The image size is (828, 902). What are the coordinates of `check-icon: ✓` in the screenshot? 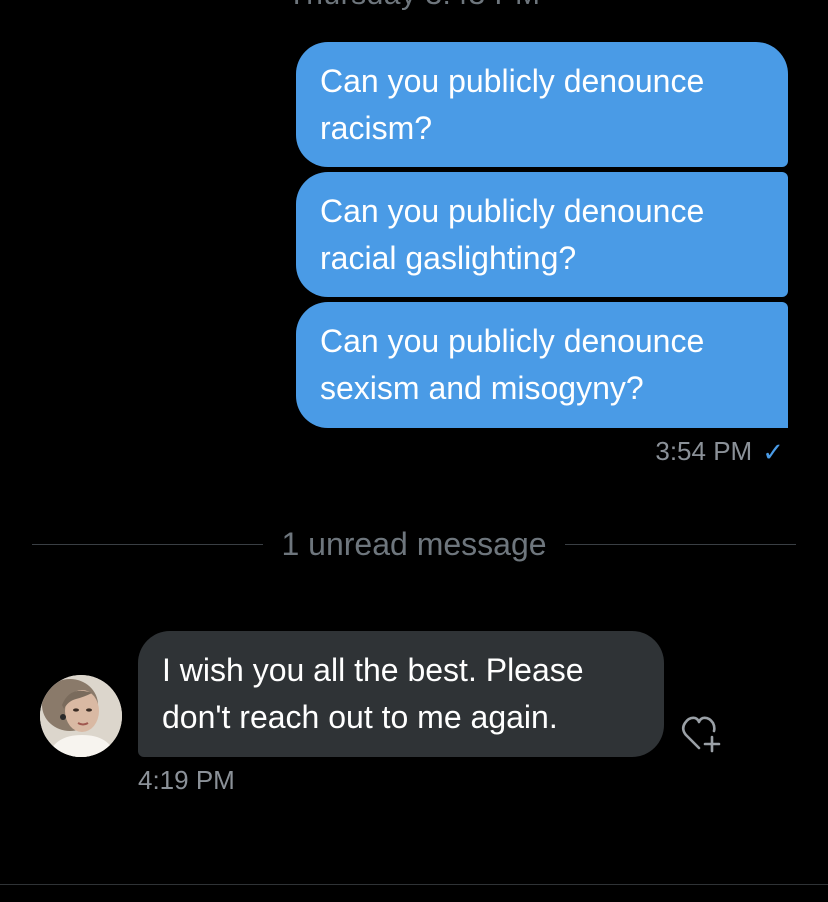 It's located at (773, 451).